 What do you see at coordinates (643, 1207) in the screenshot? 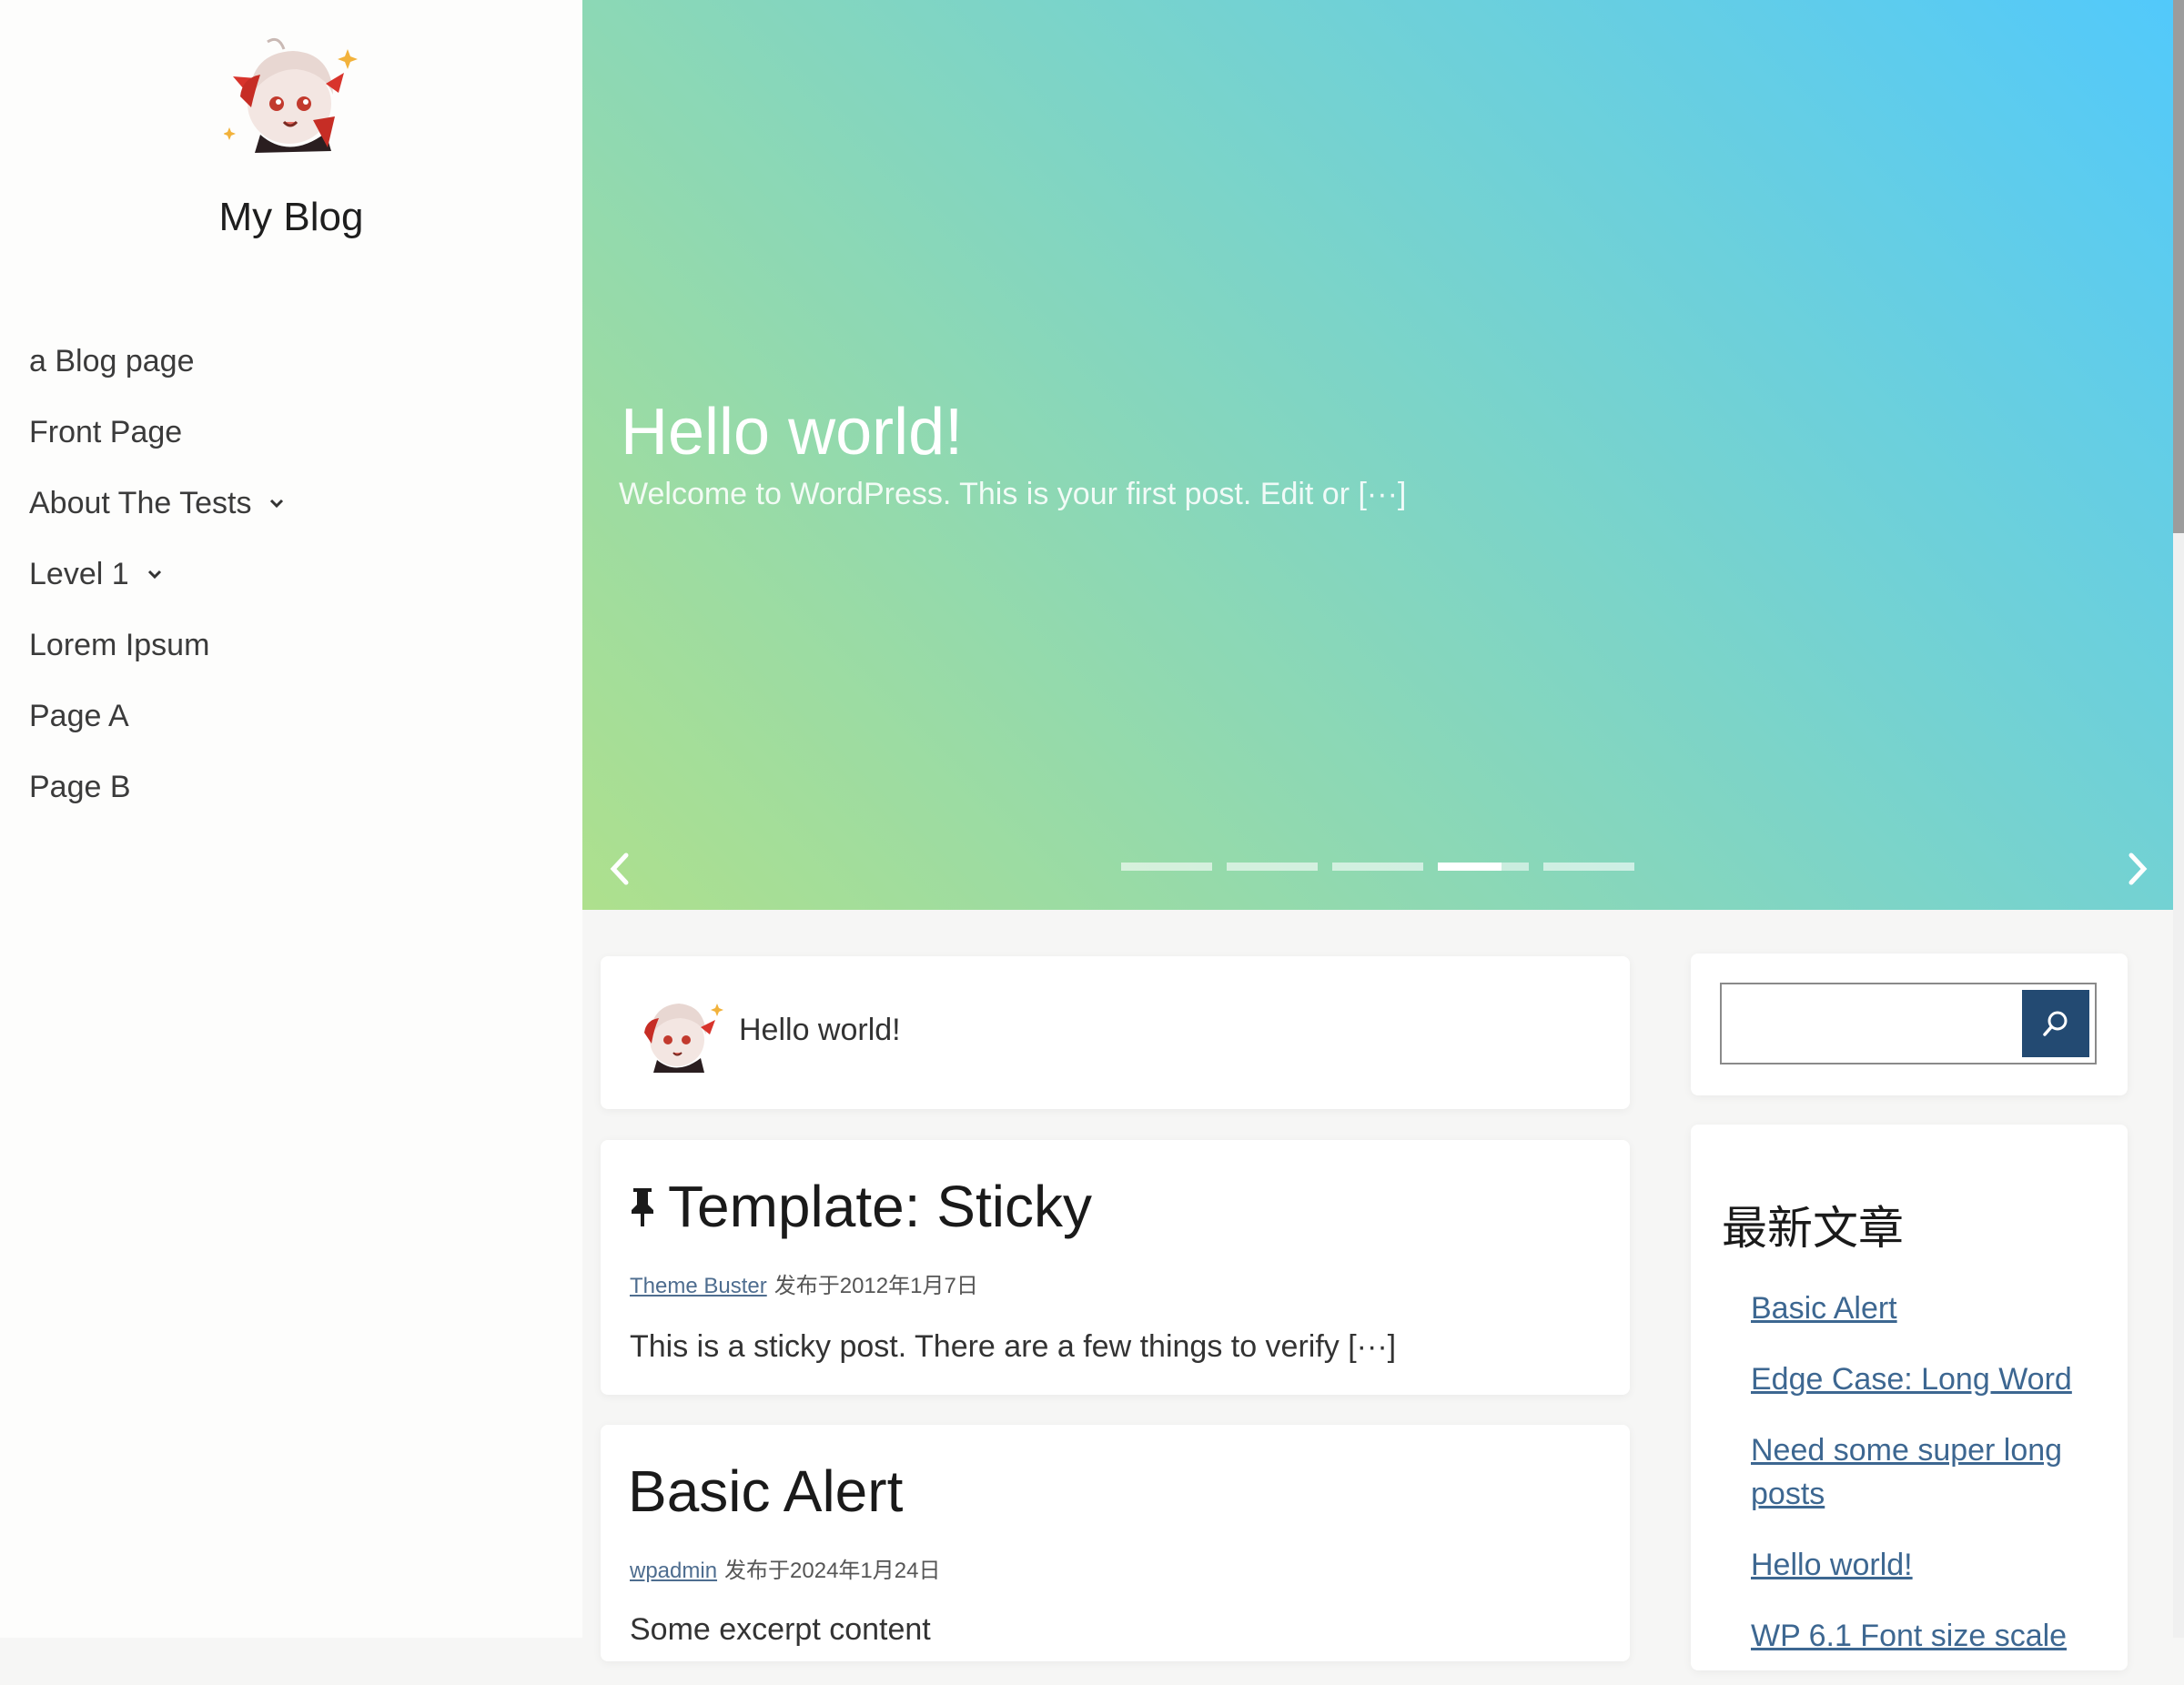
I see `pin-icon` at bounding box center [643, 1207].